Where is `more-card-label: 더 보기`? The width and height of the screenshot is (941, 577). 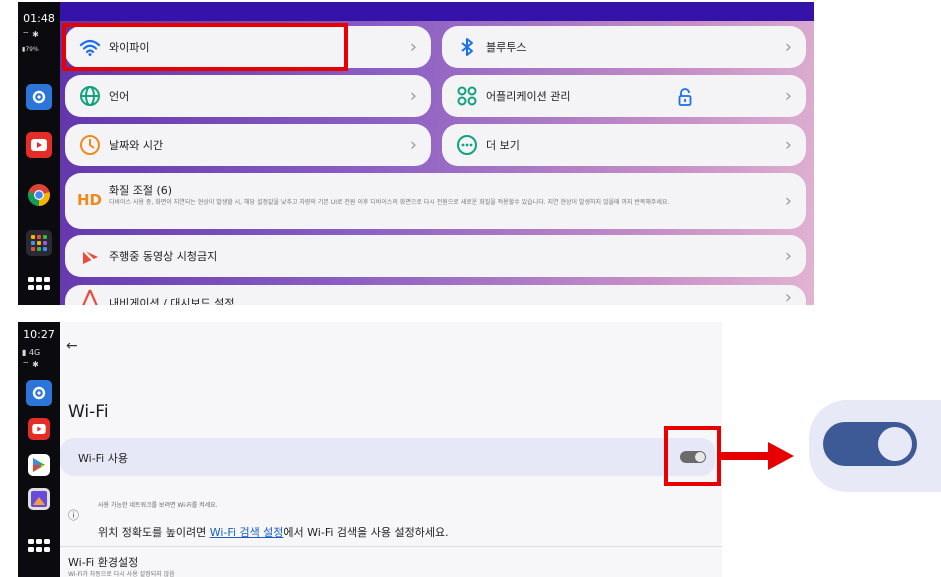 more-card-label: 더 보기 is located at coordinates (503, 145).